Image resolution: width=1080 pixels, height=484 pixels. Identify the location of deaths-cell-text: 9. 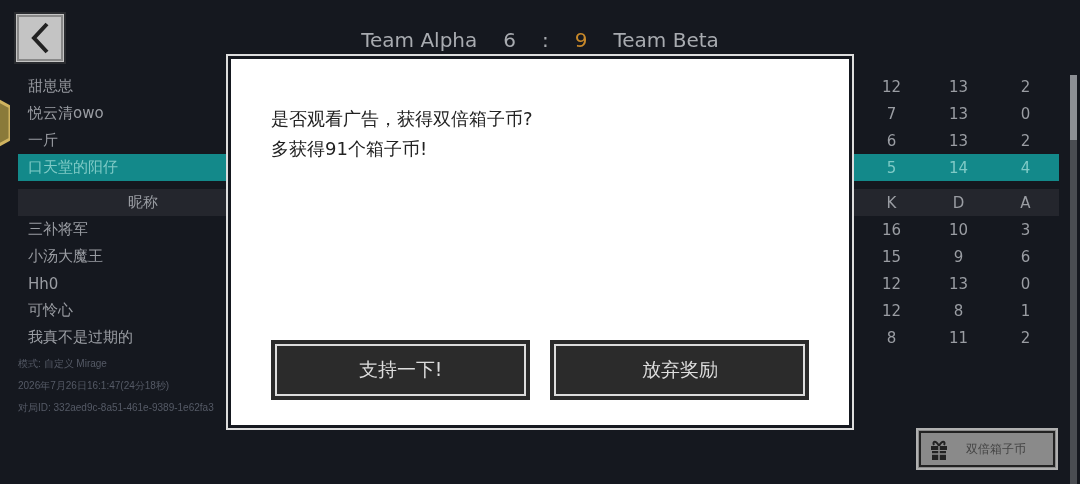
(958, 256).